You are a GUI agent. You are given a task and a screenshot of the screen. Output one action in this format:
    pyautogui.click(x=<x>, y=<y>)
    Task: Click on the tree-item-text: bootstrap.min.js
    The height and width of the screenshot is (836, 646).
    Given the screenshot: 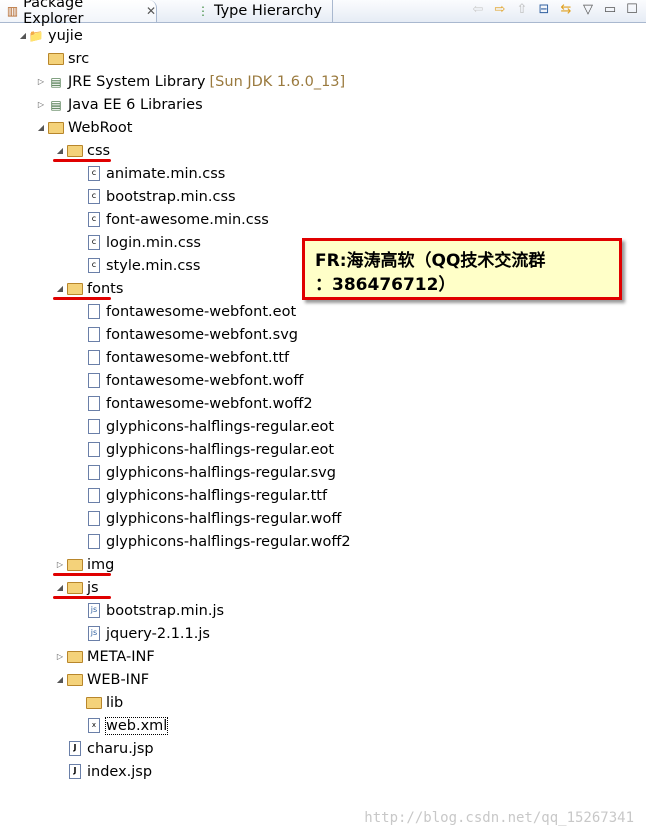 What is the action you would take?
    pyautogui.click(x=165, y=611)
    